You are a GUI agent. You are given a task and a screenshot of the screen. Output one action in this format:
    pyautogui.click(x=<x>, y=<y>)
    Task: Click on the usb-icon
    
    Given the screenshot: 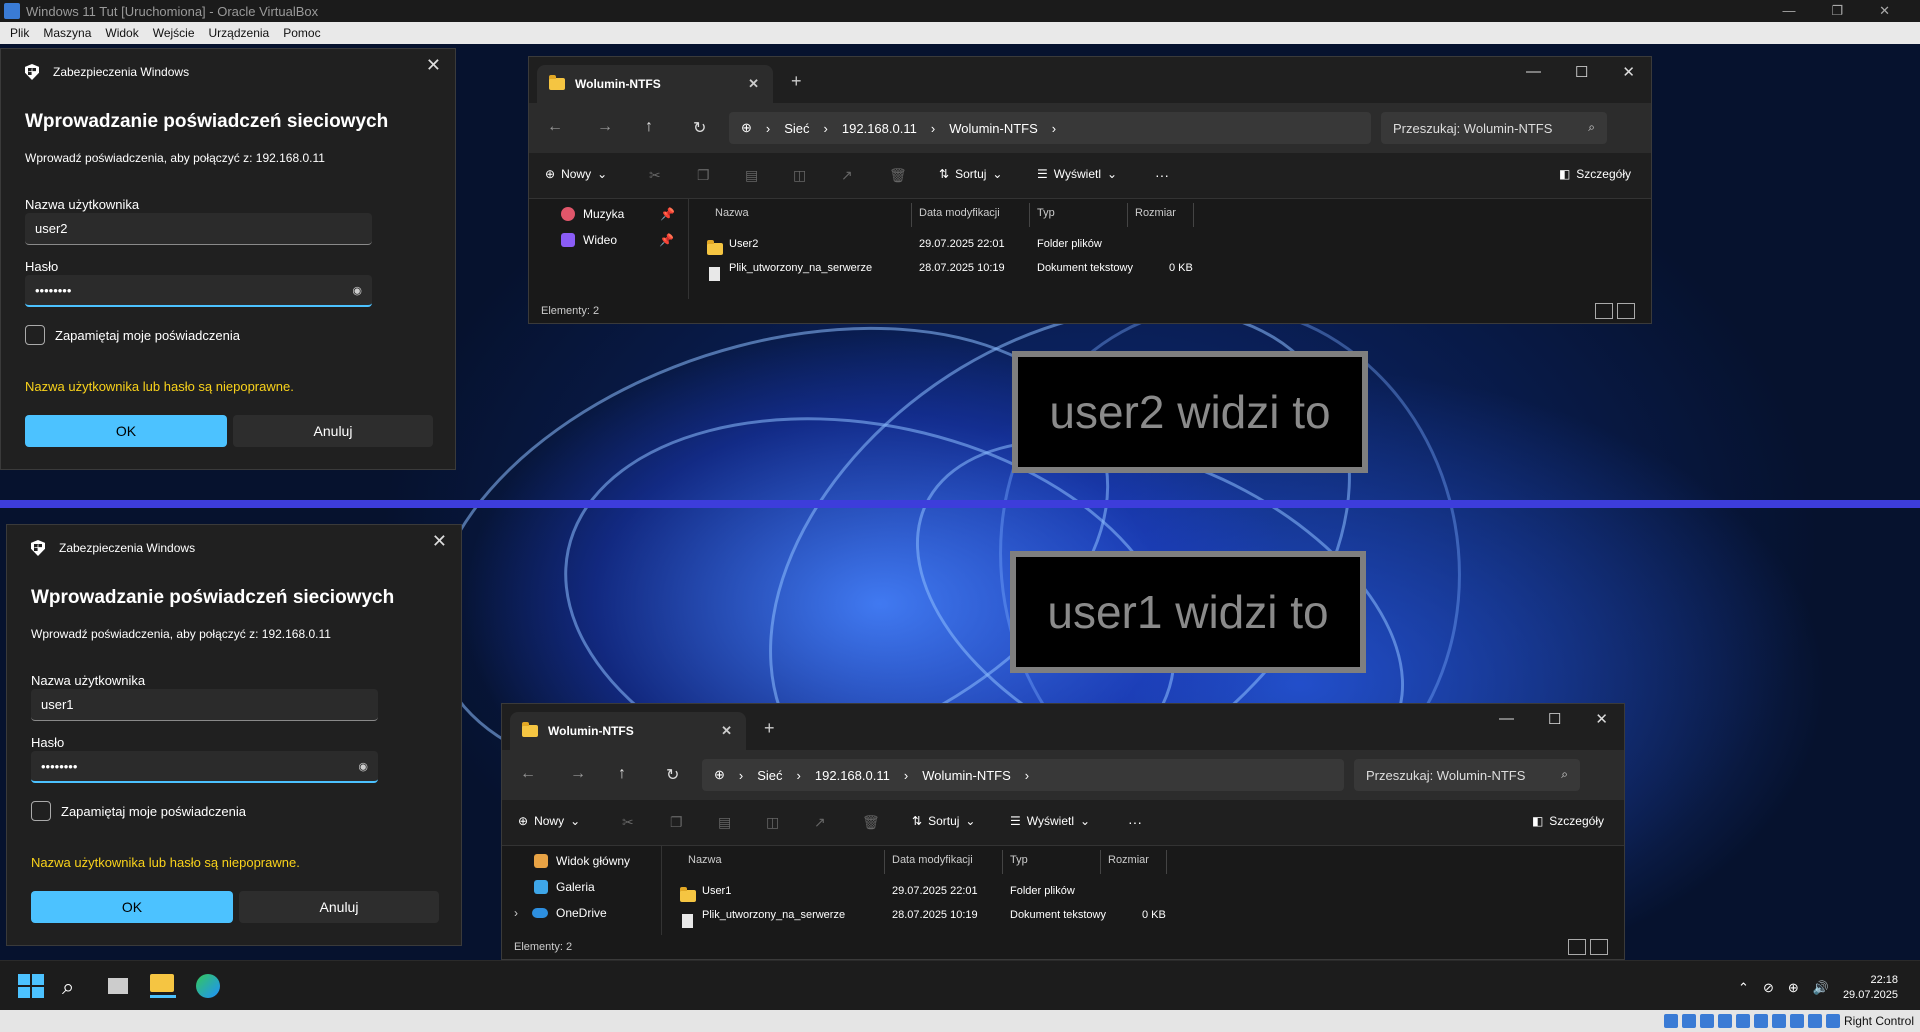 What is the action you would take?
    pyautogui.click(x=1742, y=1021)
    